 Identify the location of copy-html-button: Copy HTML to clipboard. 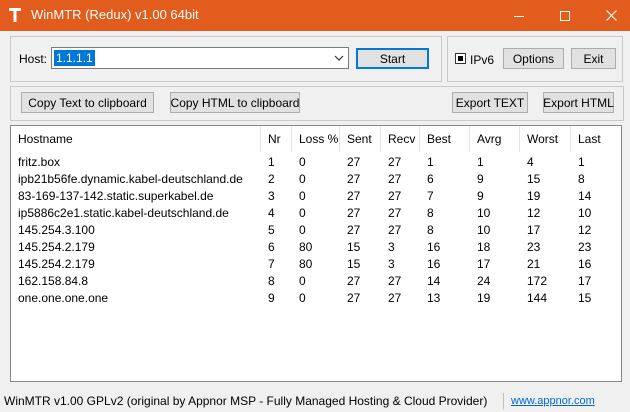
(235, 102).